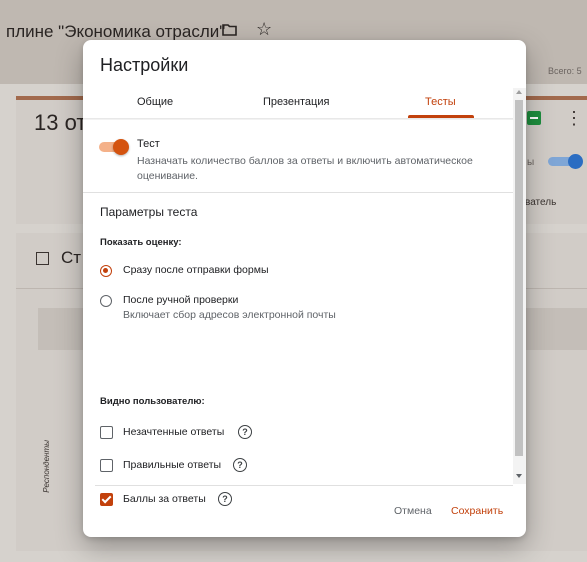 The height and width of the screenshot is (562, 587). I want to click on responses-count: 13 от, so click(60, 122).